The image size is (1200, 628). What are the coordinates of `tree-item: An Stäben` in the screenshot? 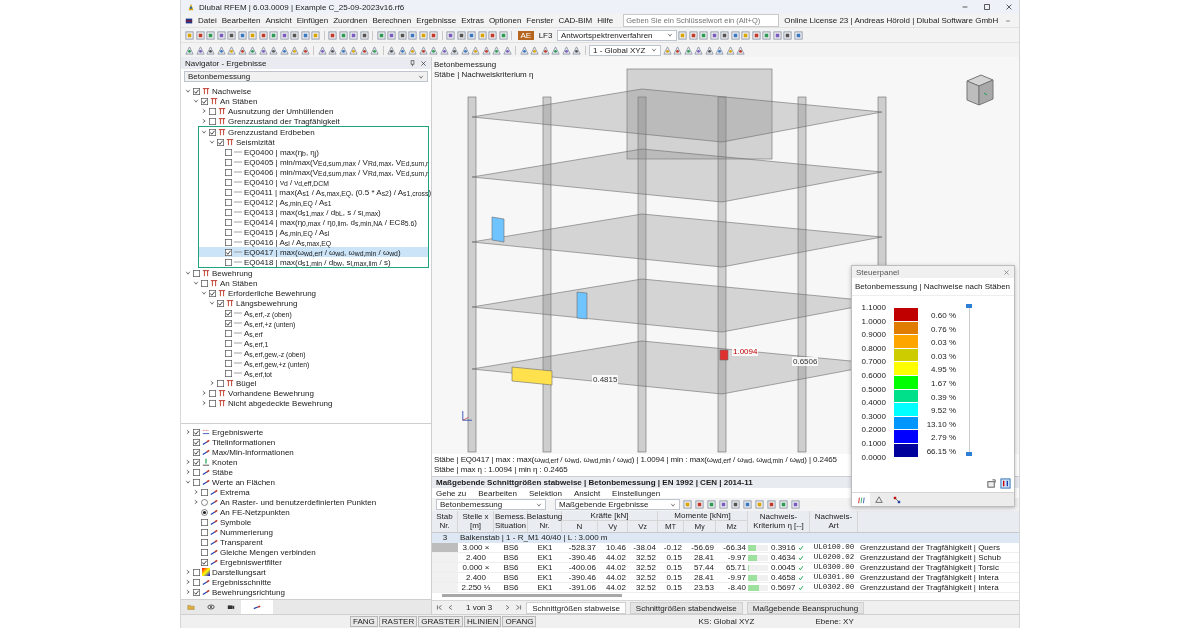 It's located at (306, 283).